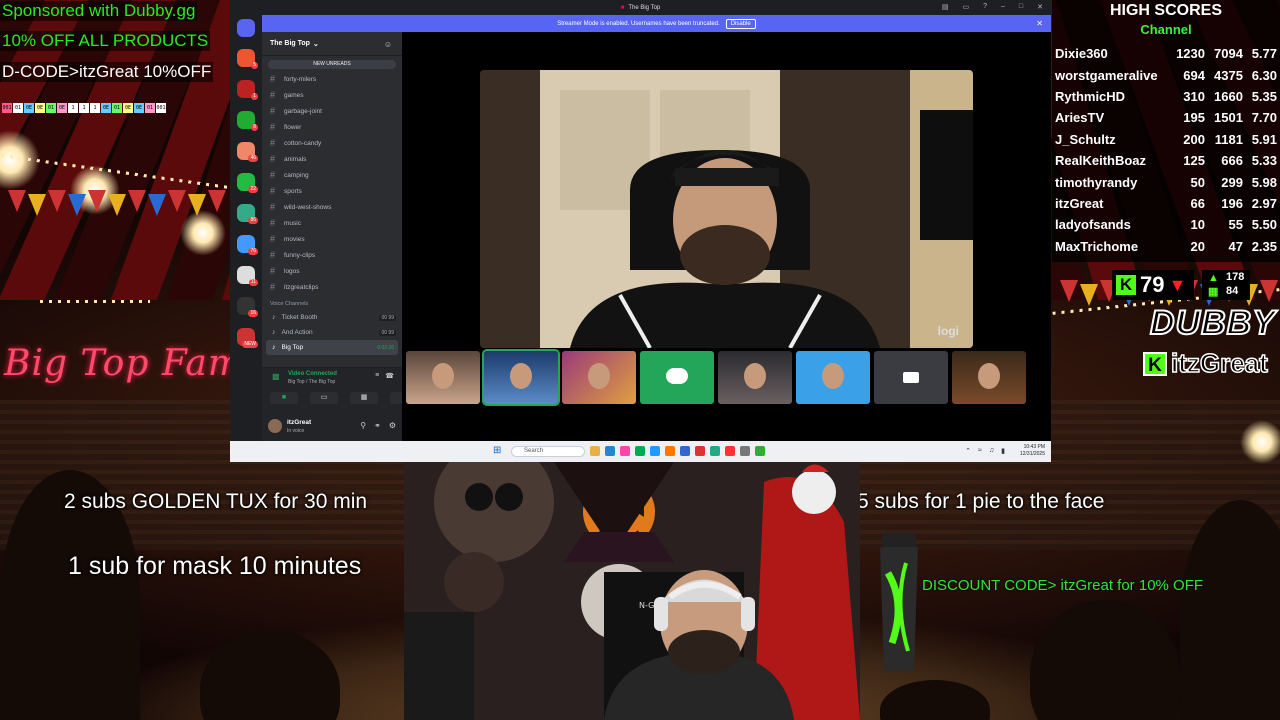 The image size is (1280, 720). What do you see at coordinates (332, 143) in the screenshot?
I see `channel-item: # cotton-candy` at bounding box center [332, 143].